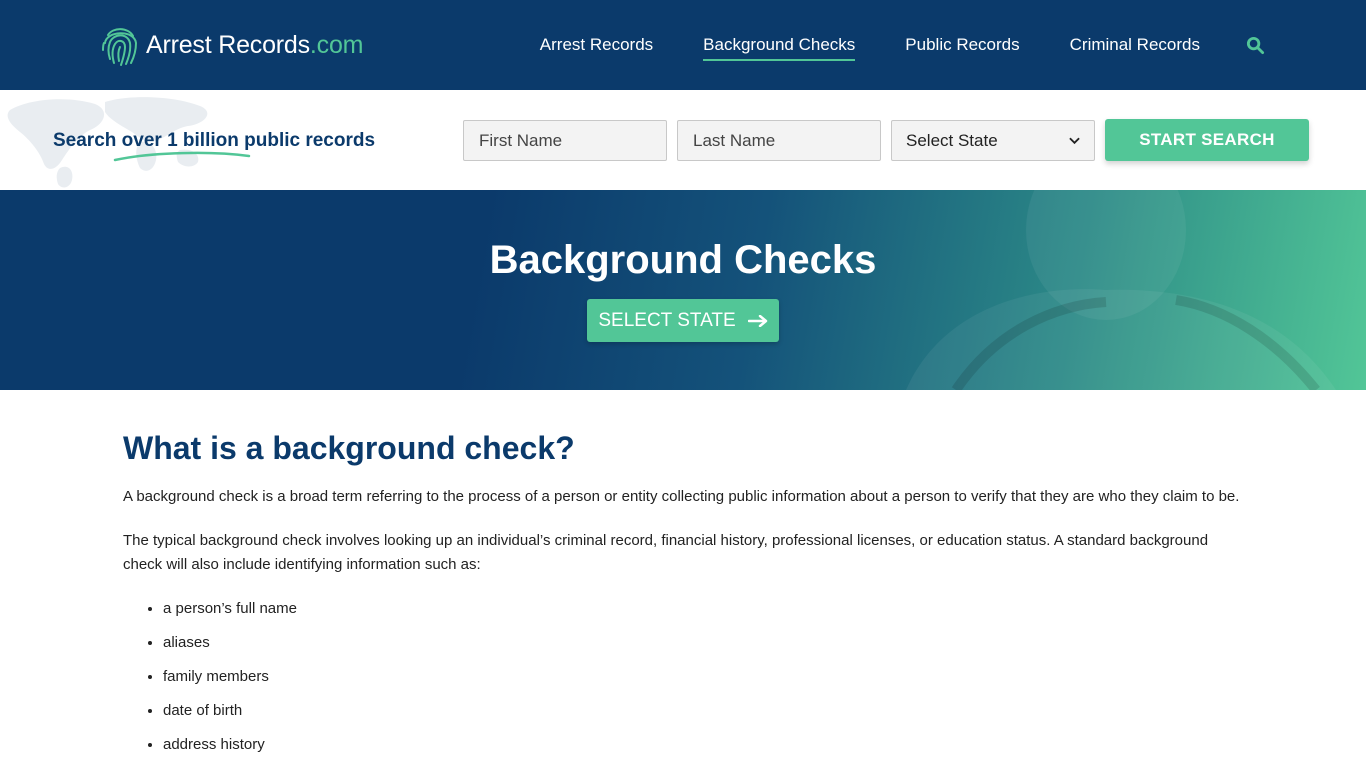 This screenshot has width=1366, height=768. I want to click on fingerprint-icon, so click(120, 47).